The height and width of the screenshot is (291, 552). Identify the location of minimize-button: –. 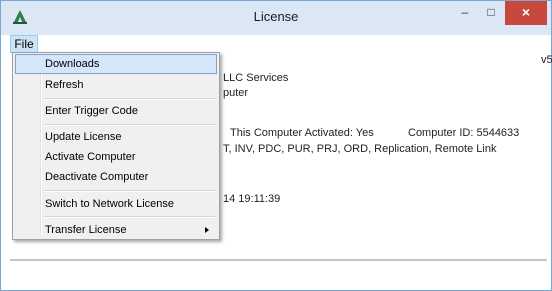
(465, 13).